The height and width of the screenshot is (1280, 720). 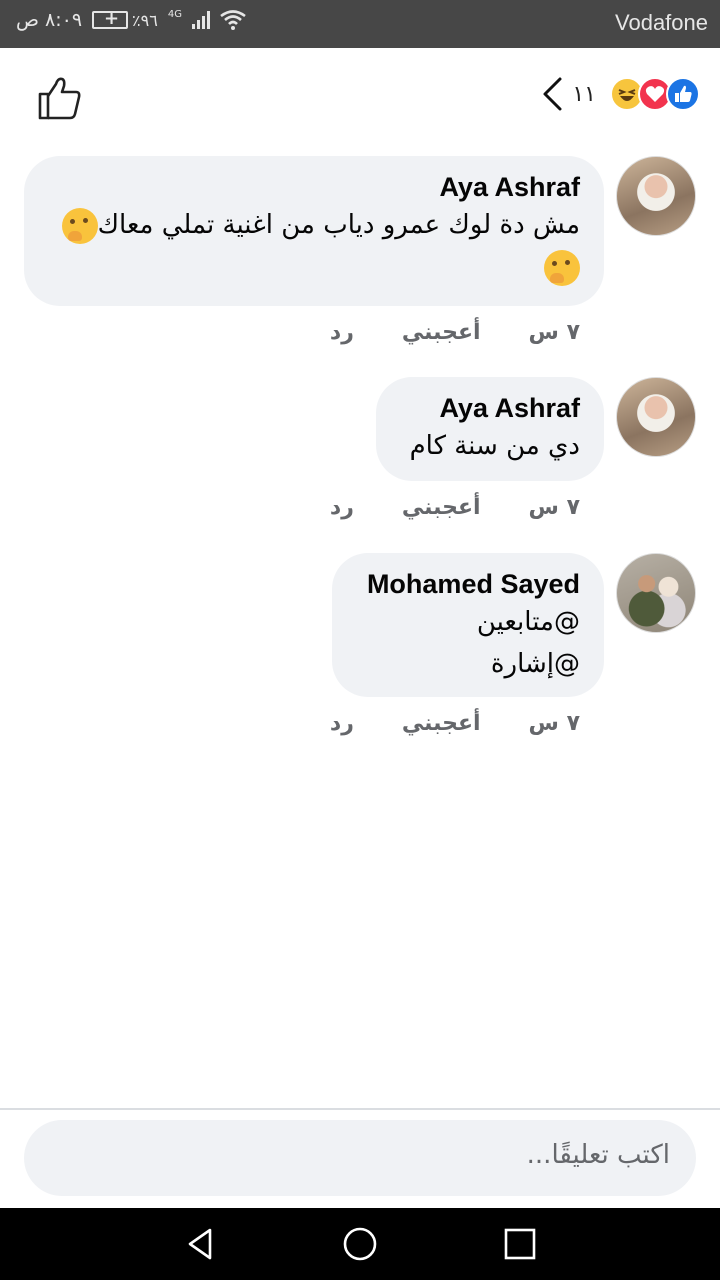 What do you see at coordinates (233, 20) in the screenshot?
I see `wifi-icon` at bounding box center [233, 20].